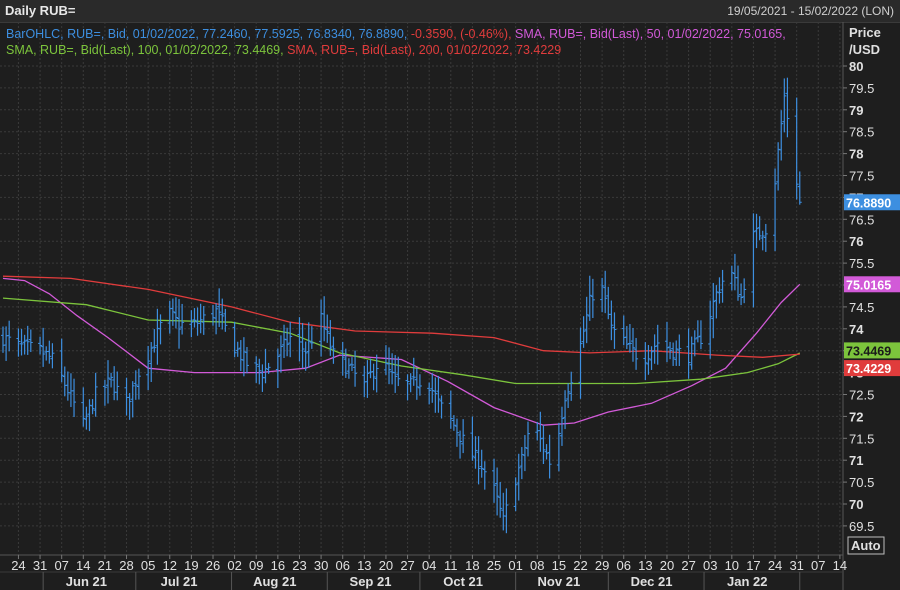 This screenshot has height=590, width=900. I want to click on x-tick-label: 29, so click(602, 565).